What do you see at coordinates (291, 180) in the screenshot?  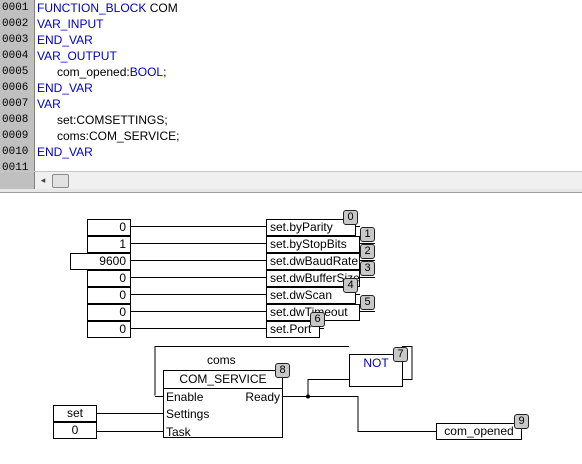 I see `horizontal-scrollbar: ◂` at bounding box center [291, 180].